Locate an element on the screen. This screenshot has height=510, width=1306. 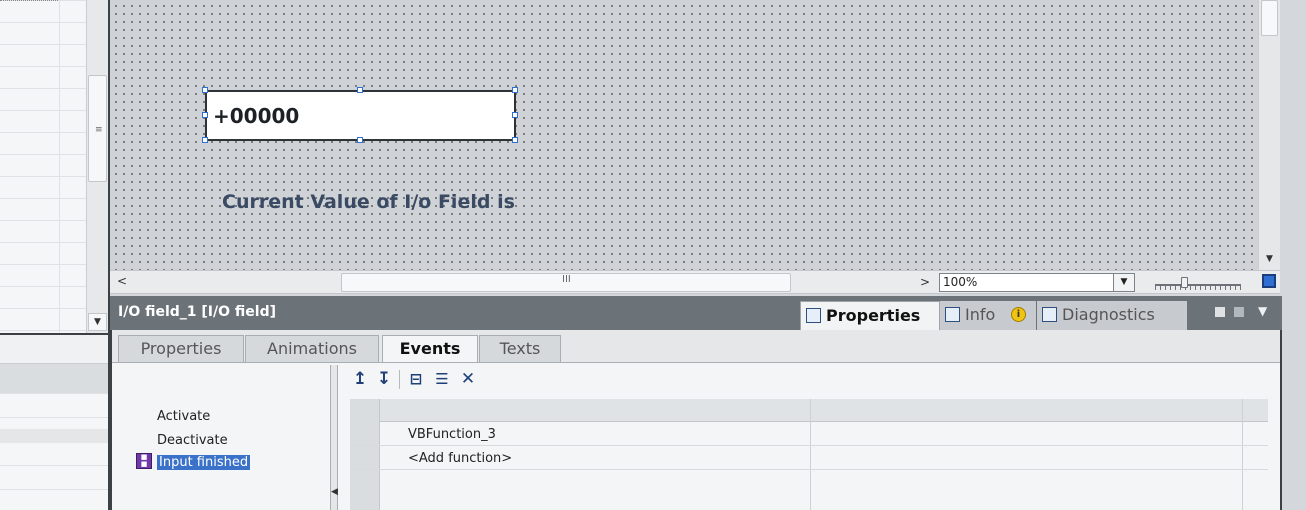
table-row is located at coordinates (809, 482).